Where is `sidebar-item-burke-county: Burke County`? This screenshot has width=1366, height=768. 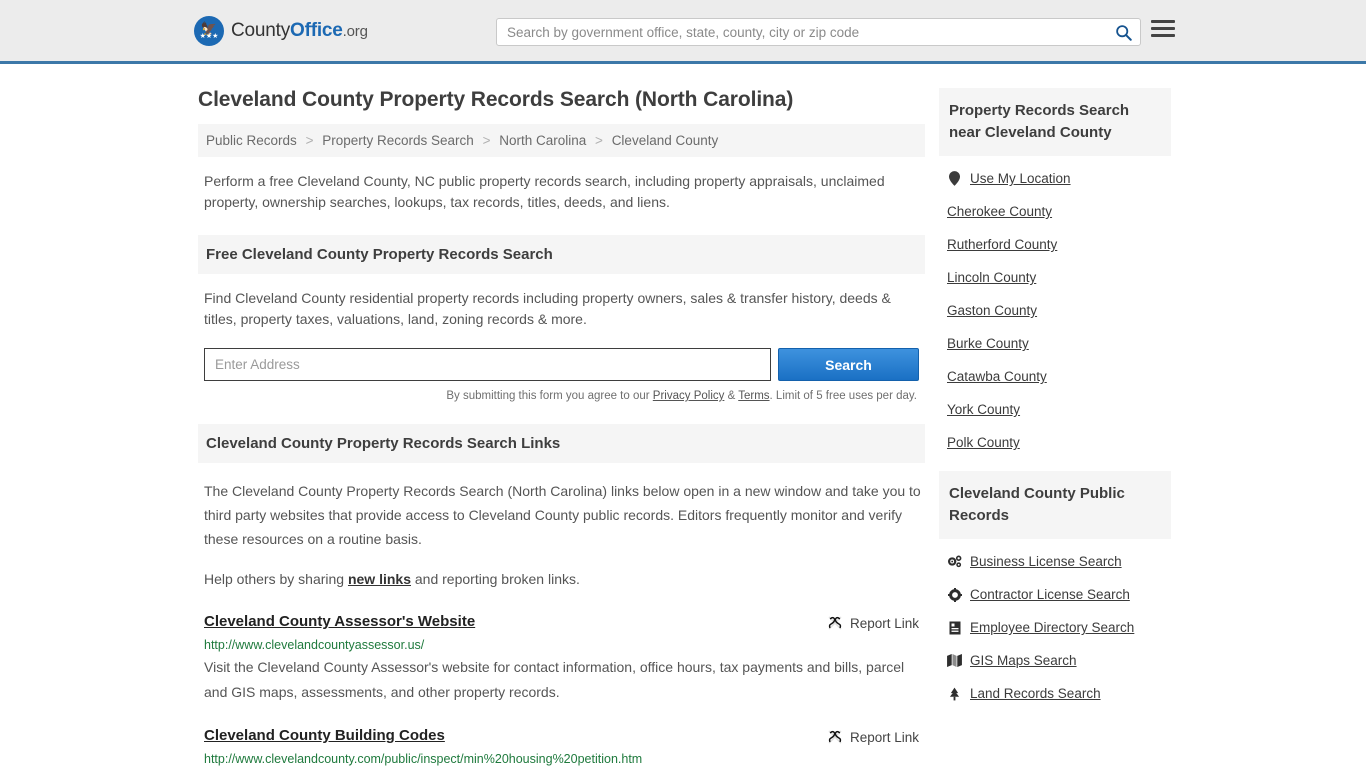
sidebar-item-burke-county: Burke County is located at coordinates (1055, 343).